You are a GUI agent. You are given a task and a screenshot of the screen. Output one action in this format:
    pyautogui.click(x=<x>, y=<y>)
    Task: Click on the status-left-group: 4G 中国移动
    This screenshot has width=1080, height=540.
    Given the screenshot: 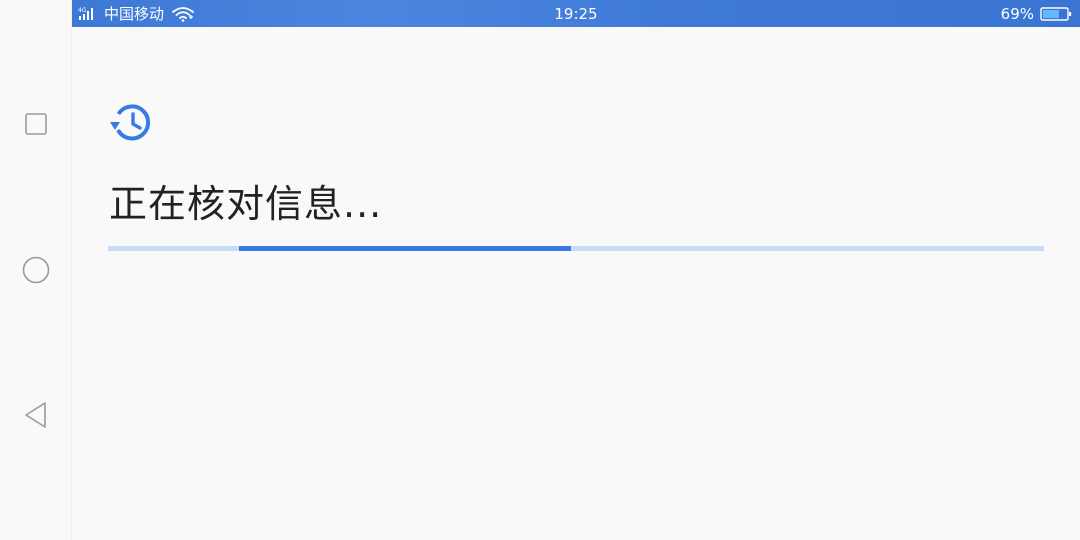 What is the action you would take?
    pyautogui.click(x=136, y=13)
    